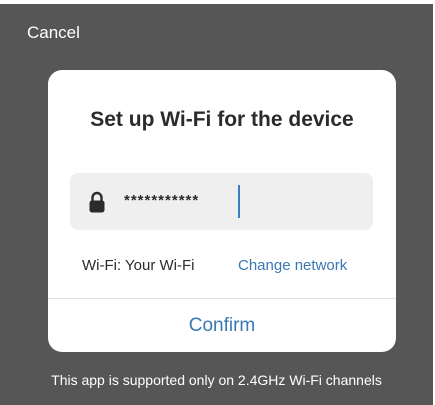 Image resolution: width=435 pixels, height=405 pixels. Describe the element at coordinates (162, 200) in the screenshot. I see `password-value: ***********` at that location.